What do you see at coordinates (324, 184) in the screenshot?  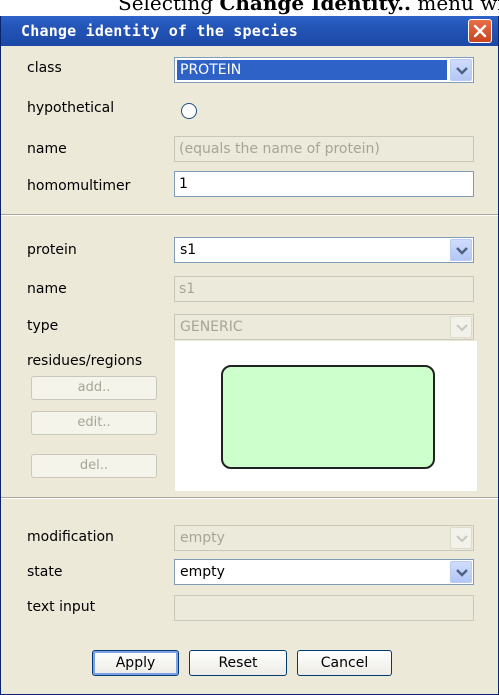 I see `homomultimer-field: 1` at bounding box center [324, 184].